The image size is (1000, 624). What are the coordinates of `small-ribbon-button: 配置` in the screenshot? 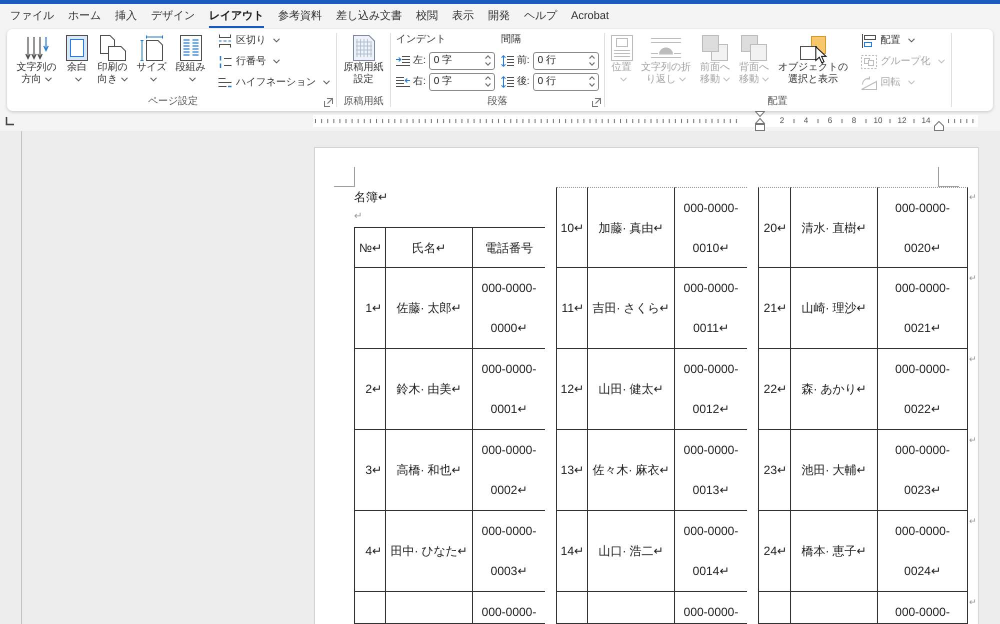 It's located at (903, 40).